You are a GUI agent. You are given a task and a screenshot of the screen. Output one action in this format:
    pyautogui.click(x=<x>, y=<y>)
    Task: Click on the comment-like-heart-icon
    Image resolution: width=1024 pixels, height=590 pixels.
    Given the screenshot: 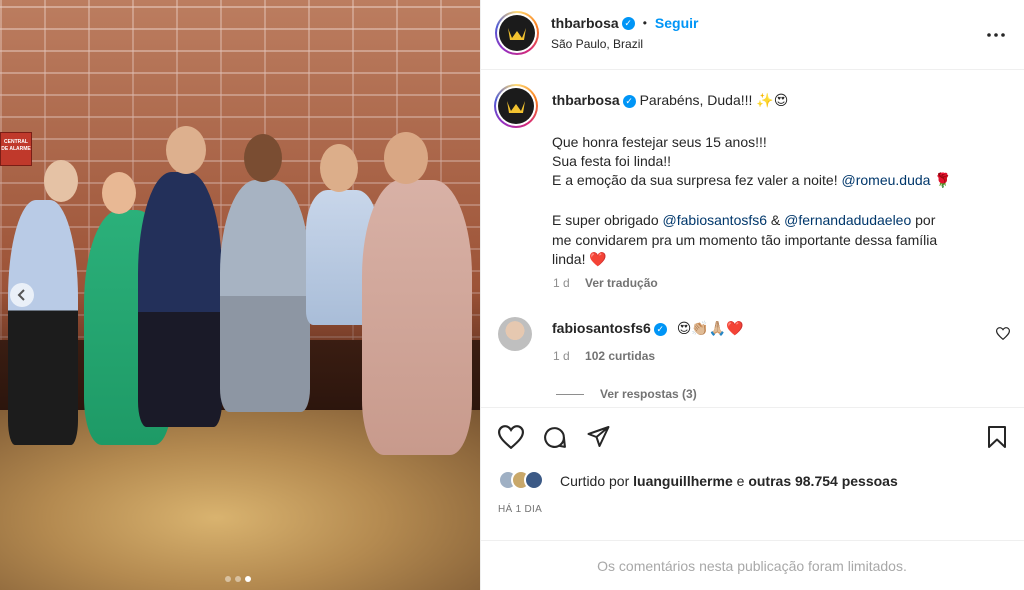 What is the action you would take?
    pyautogui.click(x=1003, y=336)
    